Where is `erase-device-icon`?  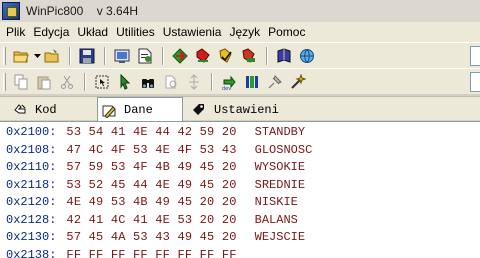
erase-device-icon is located at coordinates (203, 56).